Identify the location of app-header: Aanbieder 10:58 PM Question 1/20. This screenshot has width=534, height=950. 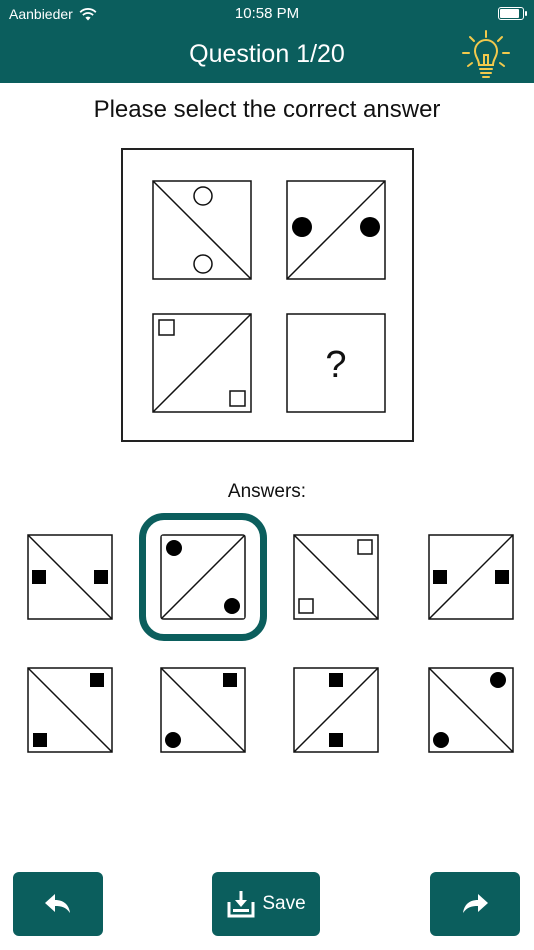
(267, 41).